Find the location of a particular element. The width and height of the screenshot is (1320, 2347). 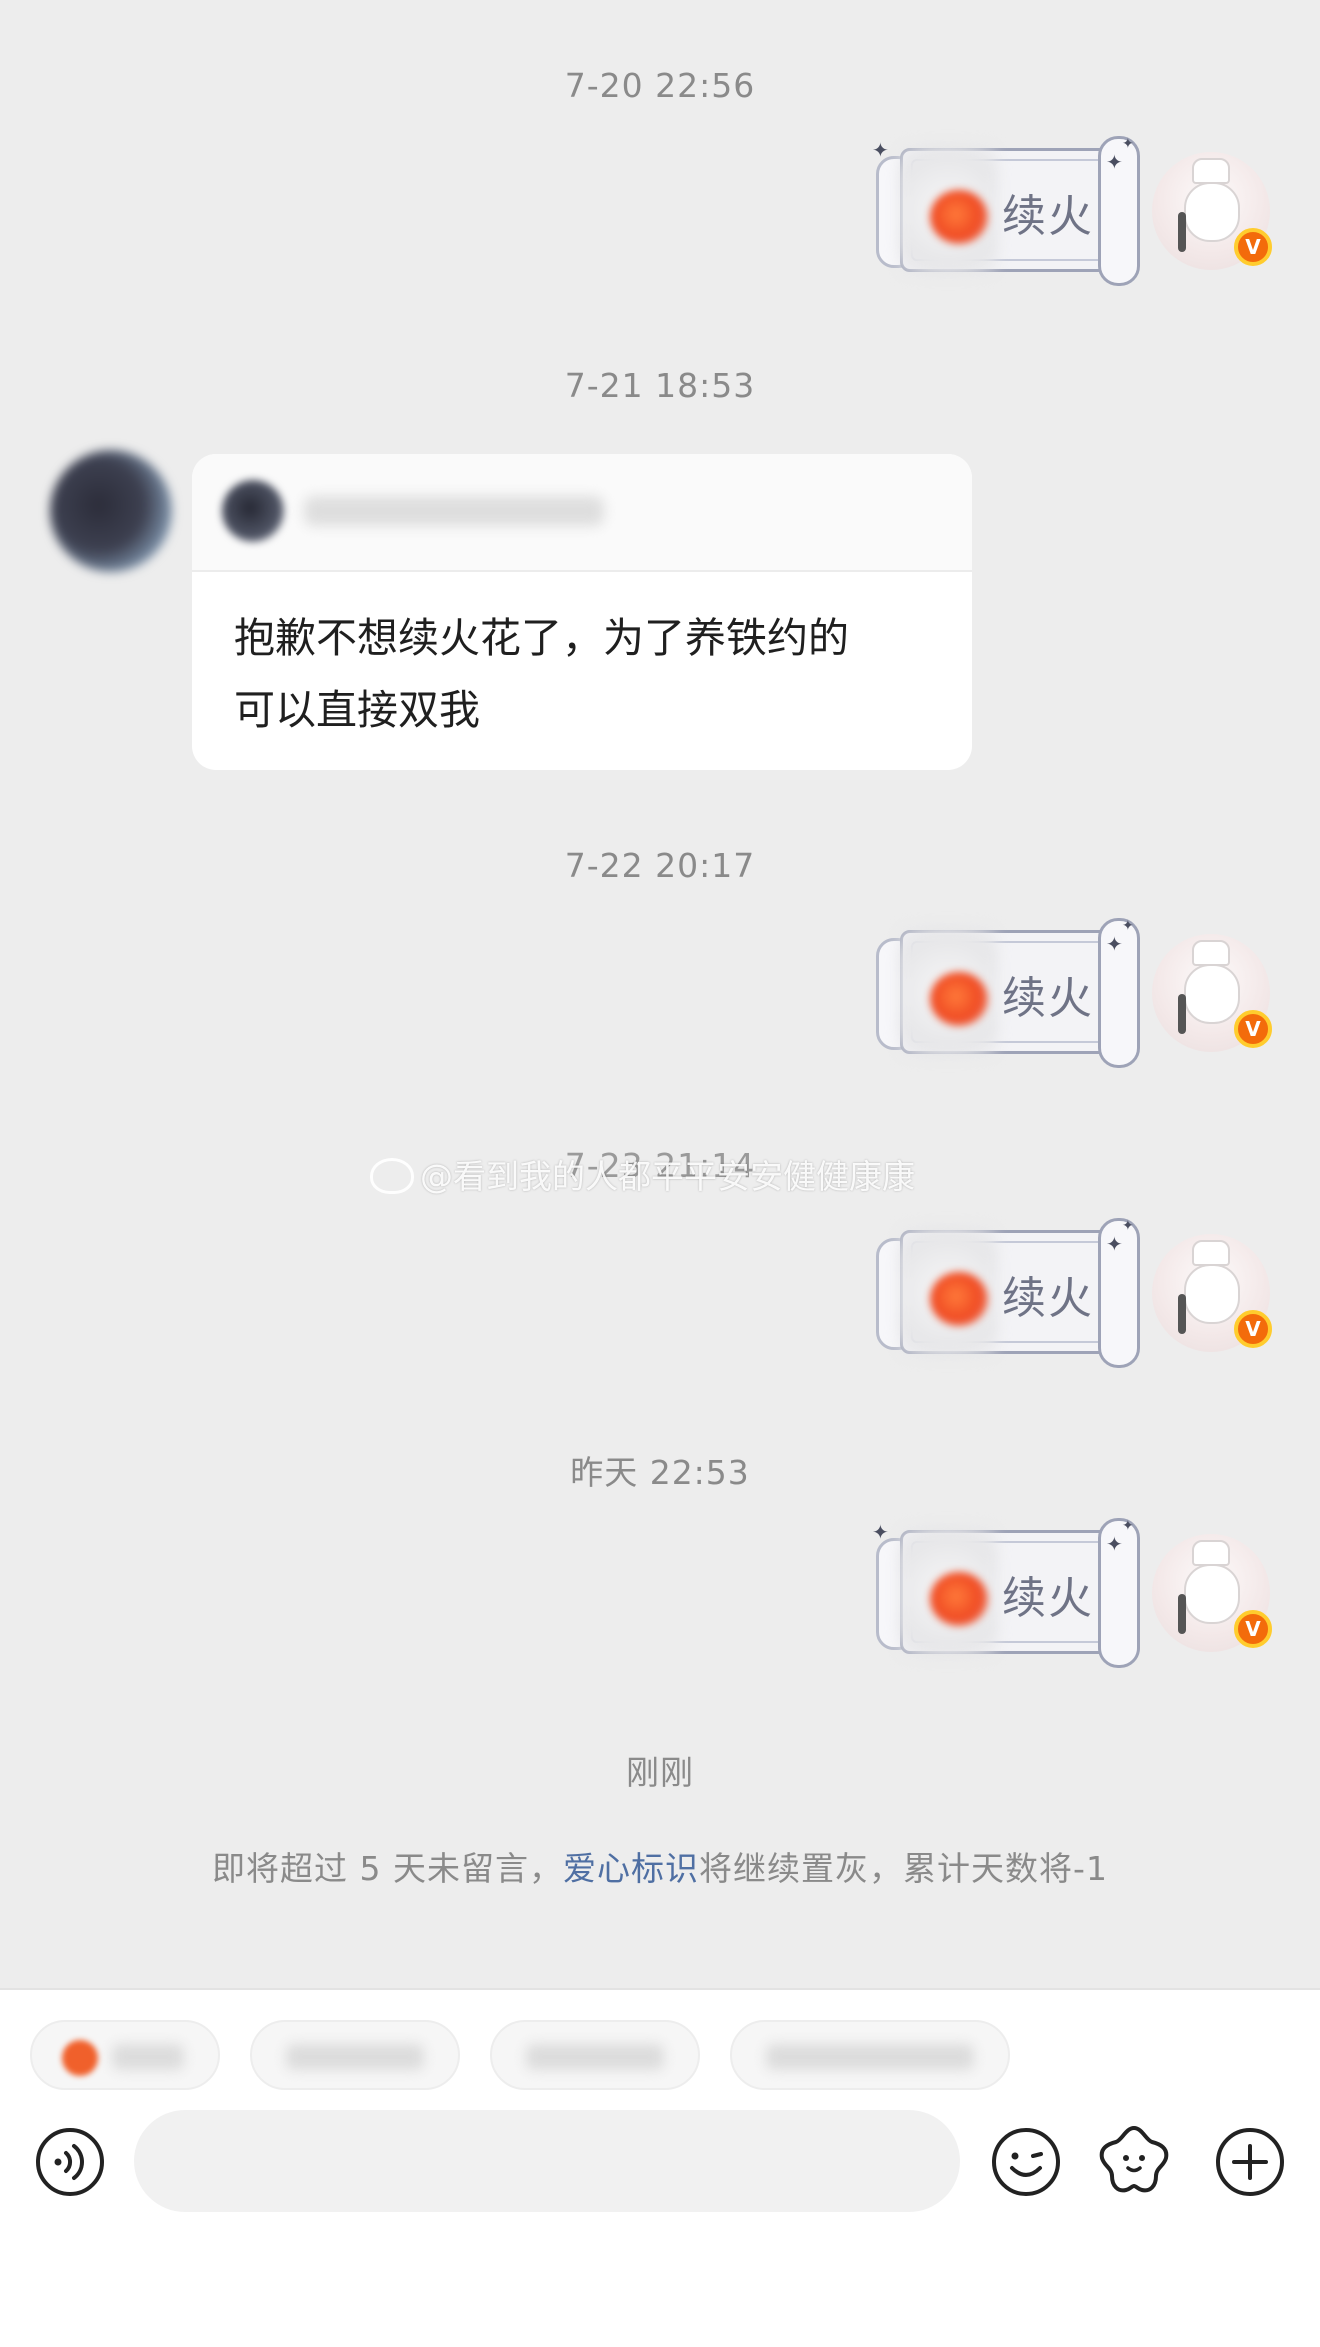

incoming-message-bubble: 抱歉不想续火花了，为了养铁约的 可以直接双我 is located at coordinates (582, 612).